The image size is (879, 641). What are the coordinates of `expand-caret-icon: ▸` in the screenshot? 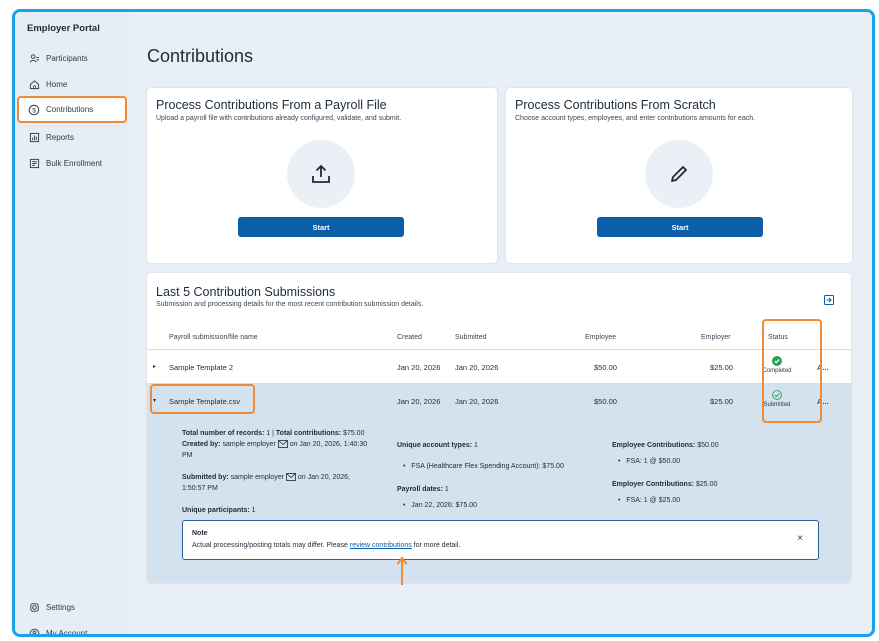 It's located at (154, 366).